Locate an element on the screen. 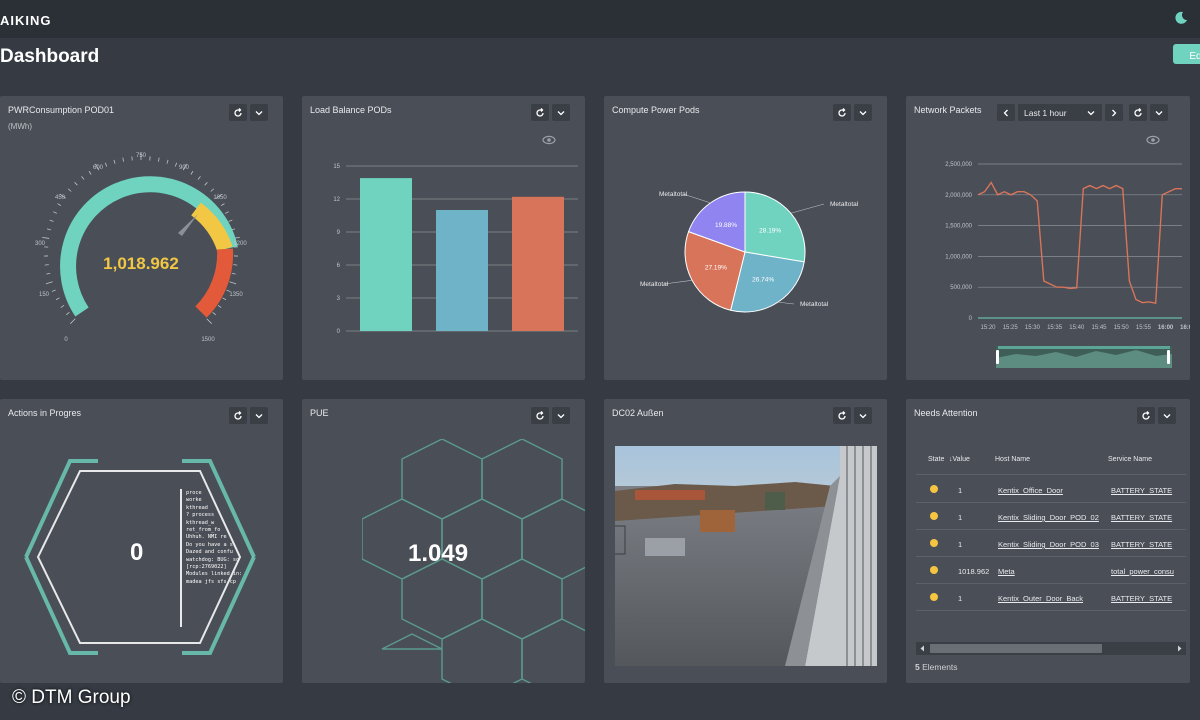 This screenshot has width=1200, height=720. column-header-value: ↓Value is located at coordinates (959, 459).